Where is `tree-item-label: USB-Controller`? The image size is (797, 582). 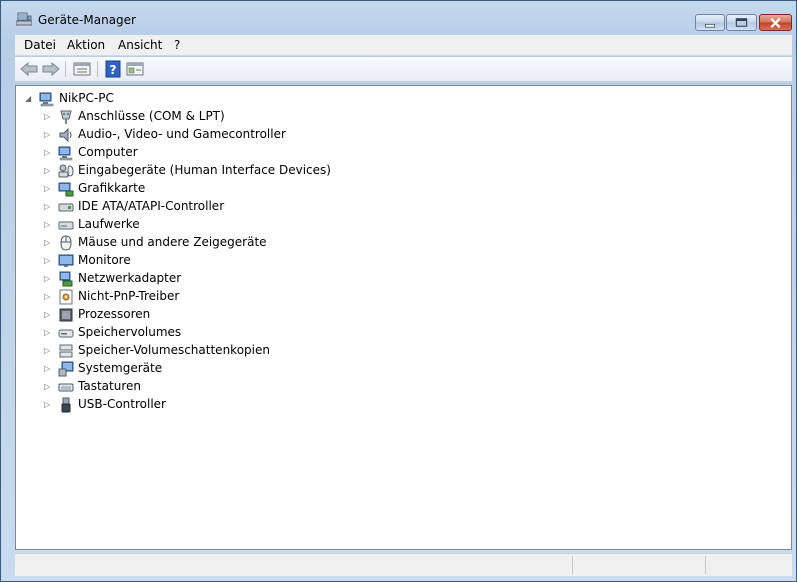
tree-item-label: USB-Controller is located at coordinates (122, 404).